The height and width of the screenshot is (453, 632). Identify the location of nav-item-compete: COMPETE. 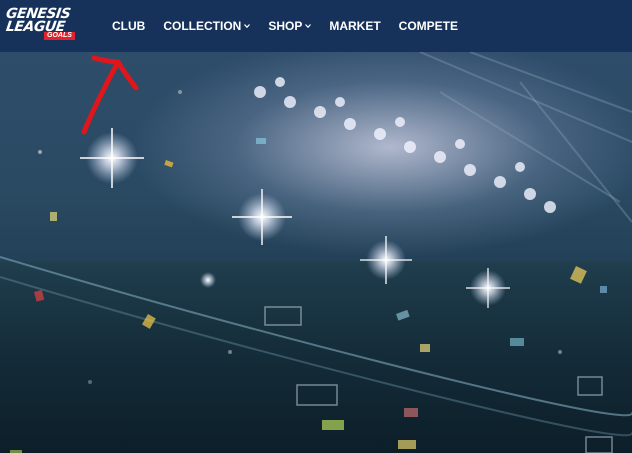
(428, 26).